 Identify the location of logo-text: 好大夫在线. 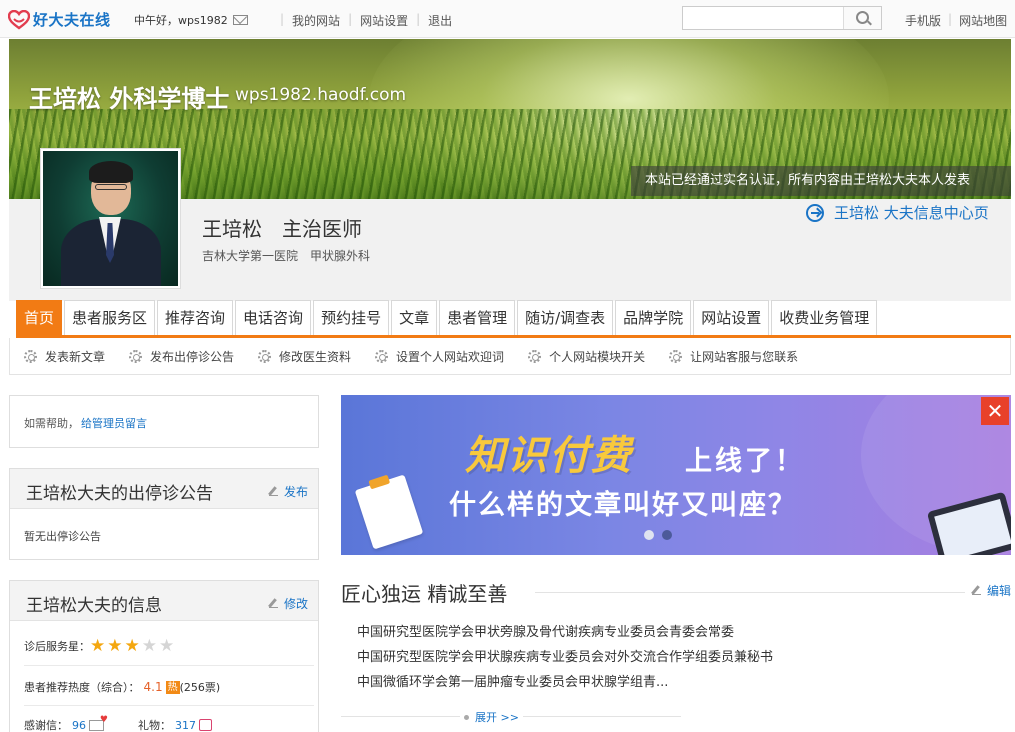
(72, 20).